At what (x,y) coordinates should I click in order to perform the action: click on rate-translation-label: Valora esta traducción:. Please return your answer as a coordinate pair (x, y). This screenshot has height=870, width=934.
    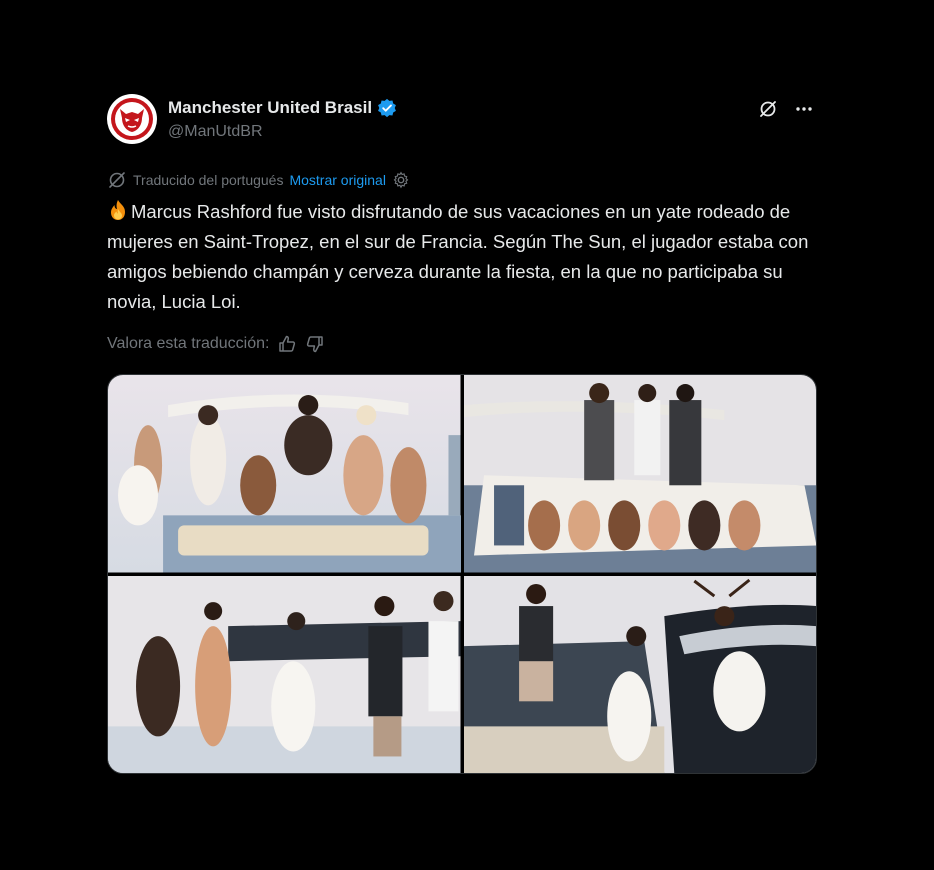
    Looking at the image, I should click on (188, 343).